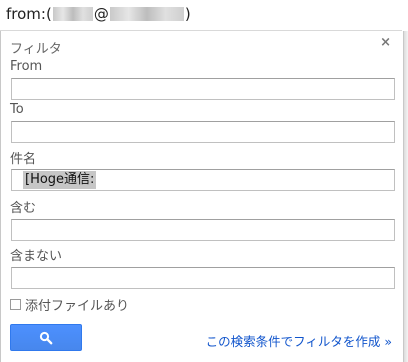  What do you see at coordinates (187, 14) in the screenshot?
I see `search-query-suffix: )` at bounding box center [187, 14].